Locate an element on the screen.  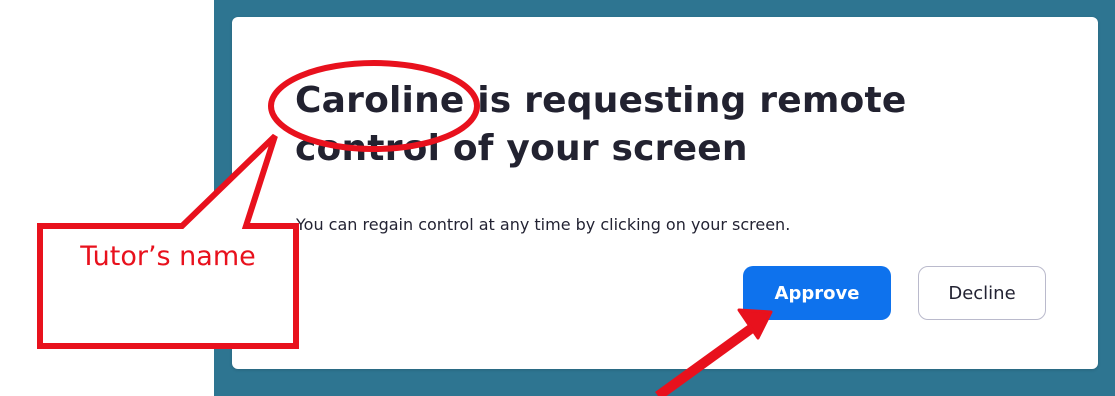
title-line-1: is requesting remote is located at coordinates (685, 100).